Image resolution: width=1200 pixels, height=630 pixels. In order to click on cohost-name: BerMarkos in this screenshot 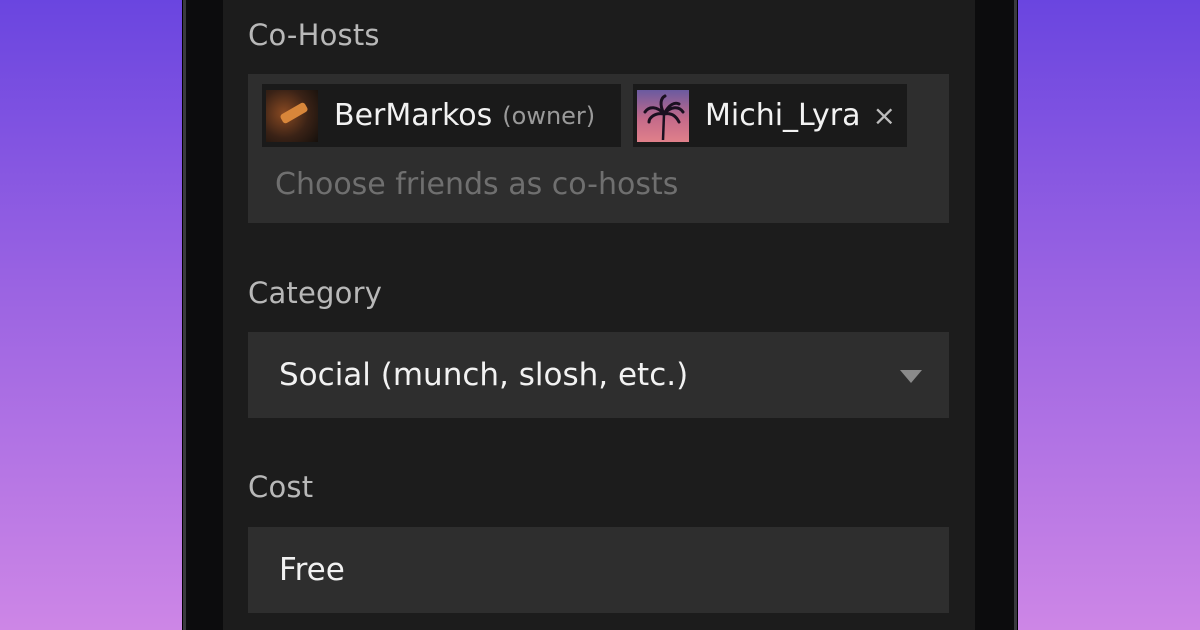, I will do `click(413, 115)`.